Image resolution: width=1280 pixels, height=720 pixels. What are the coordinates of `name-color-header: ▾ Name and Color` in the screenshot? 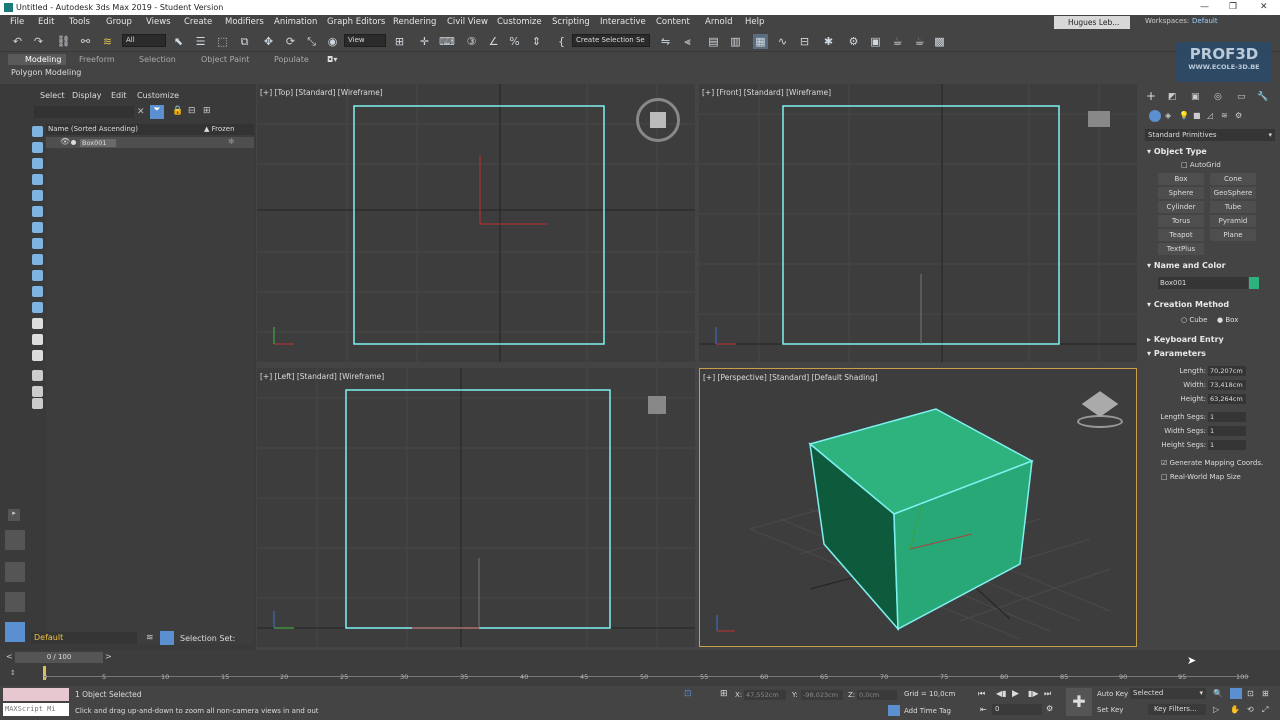 It's located at (1186, 265).